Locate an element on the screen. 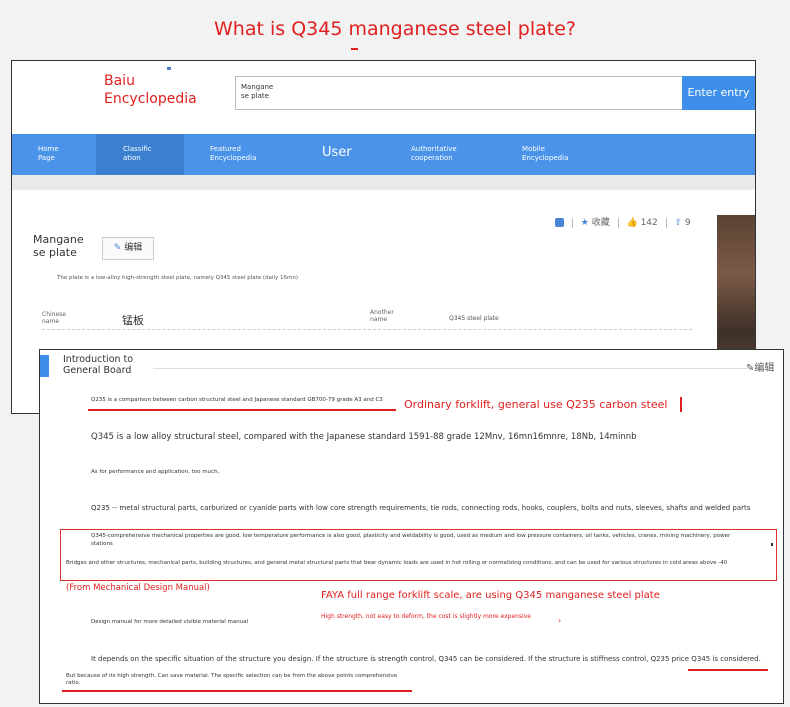  lemma-title: Mangane se plate is located at coordinates (58, 246).